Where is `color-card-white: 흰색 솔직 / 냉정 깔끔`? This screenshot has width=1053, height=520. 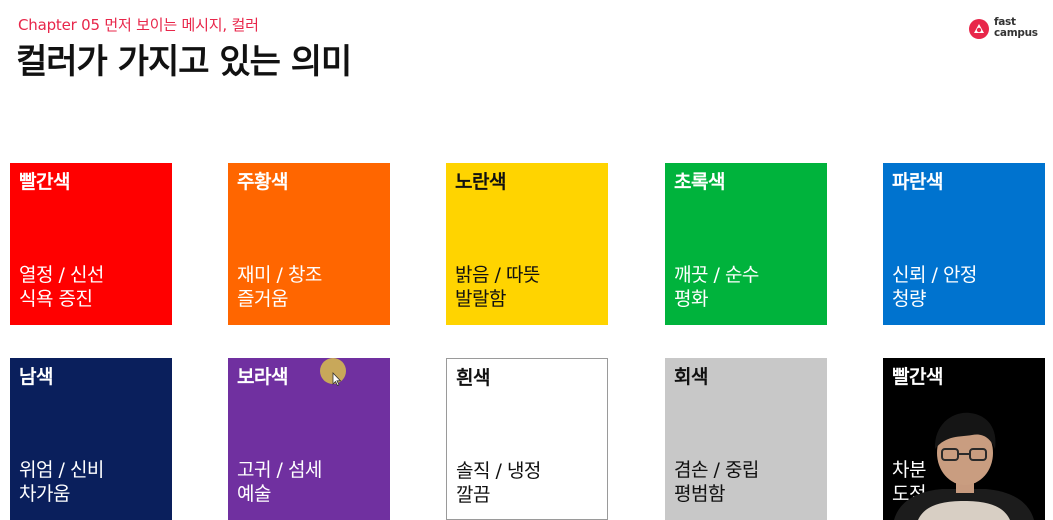
color-card-white: 흰색 솔직 / 냉정 깔끔 is located at coordinates (527, 439).